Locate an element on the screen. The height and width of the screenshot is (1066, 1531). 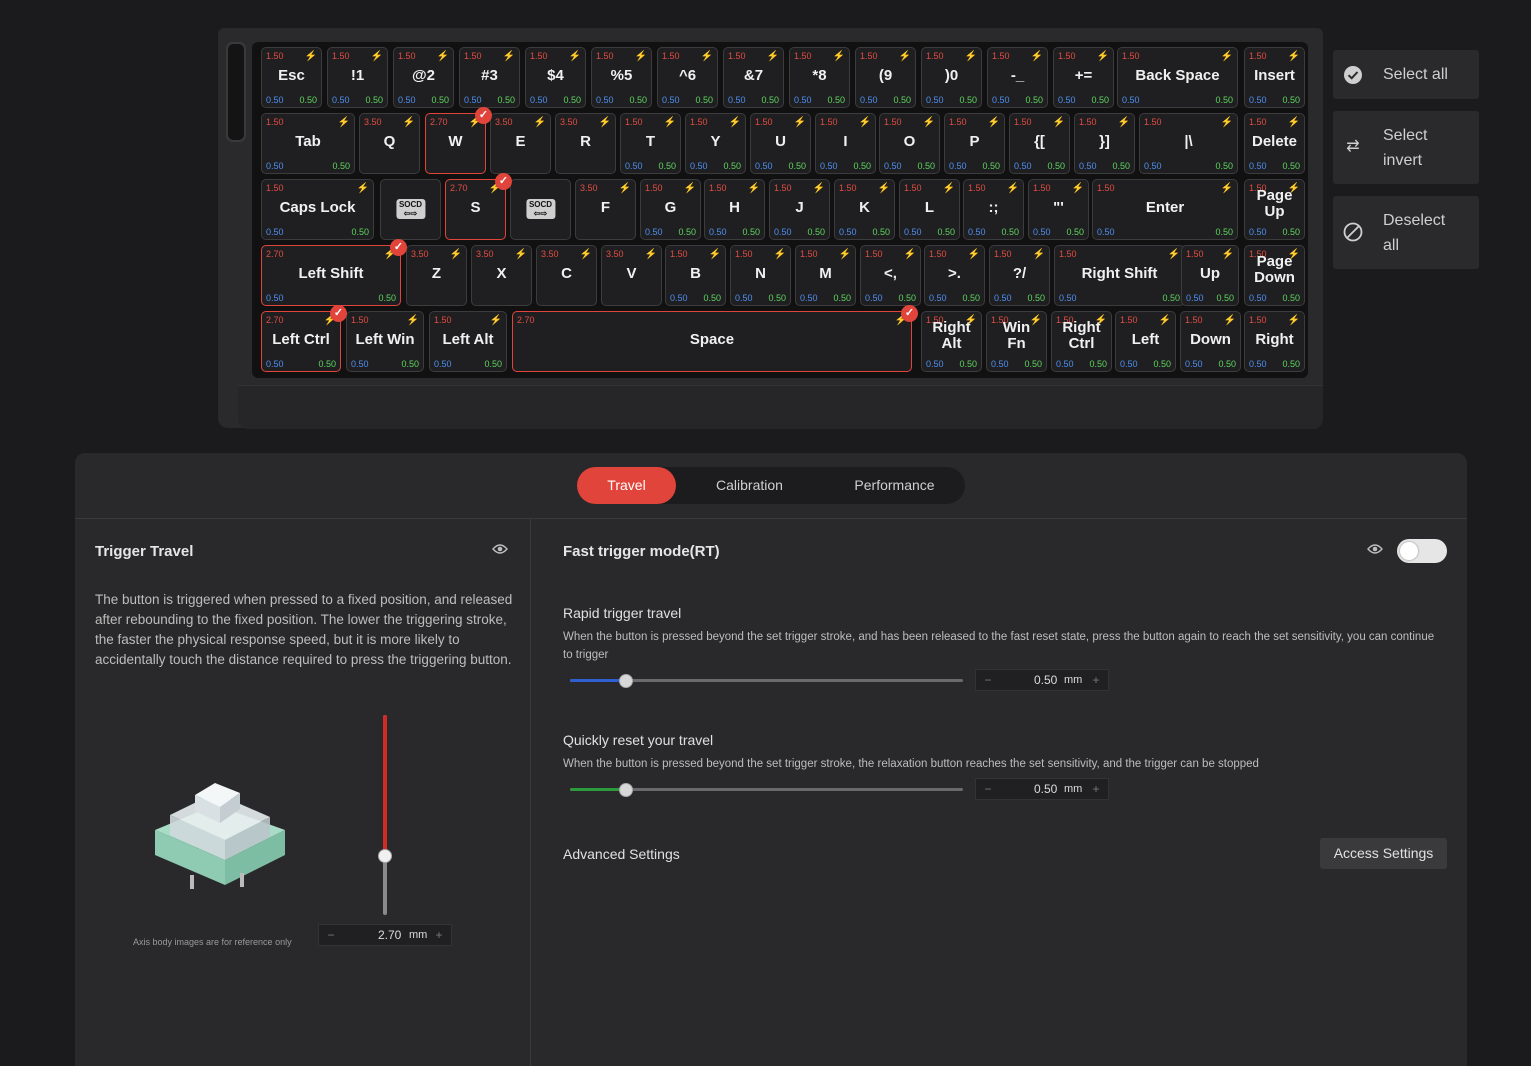
key: 1.50 ⚡ <, 0.50 0.50 is located at coordinates (890, 275).